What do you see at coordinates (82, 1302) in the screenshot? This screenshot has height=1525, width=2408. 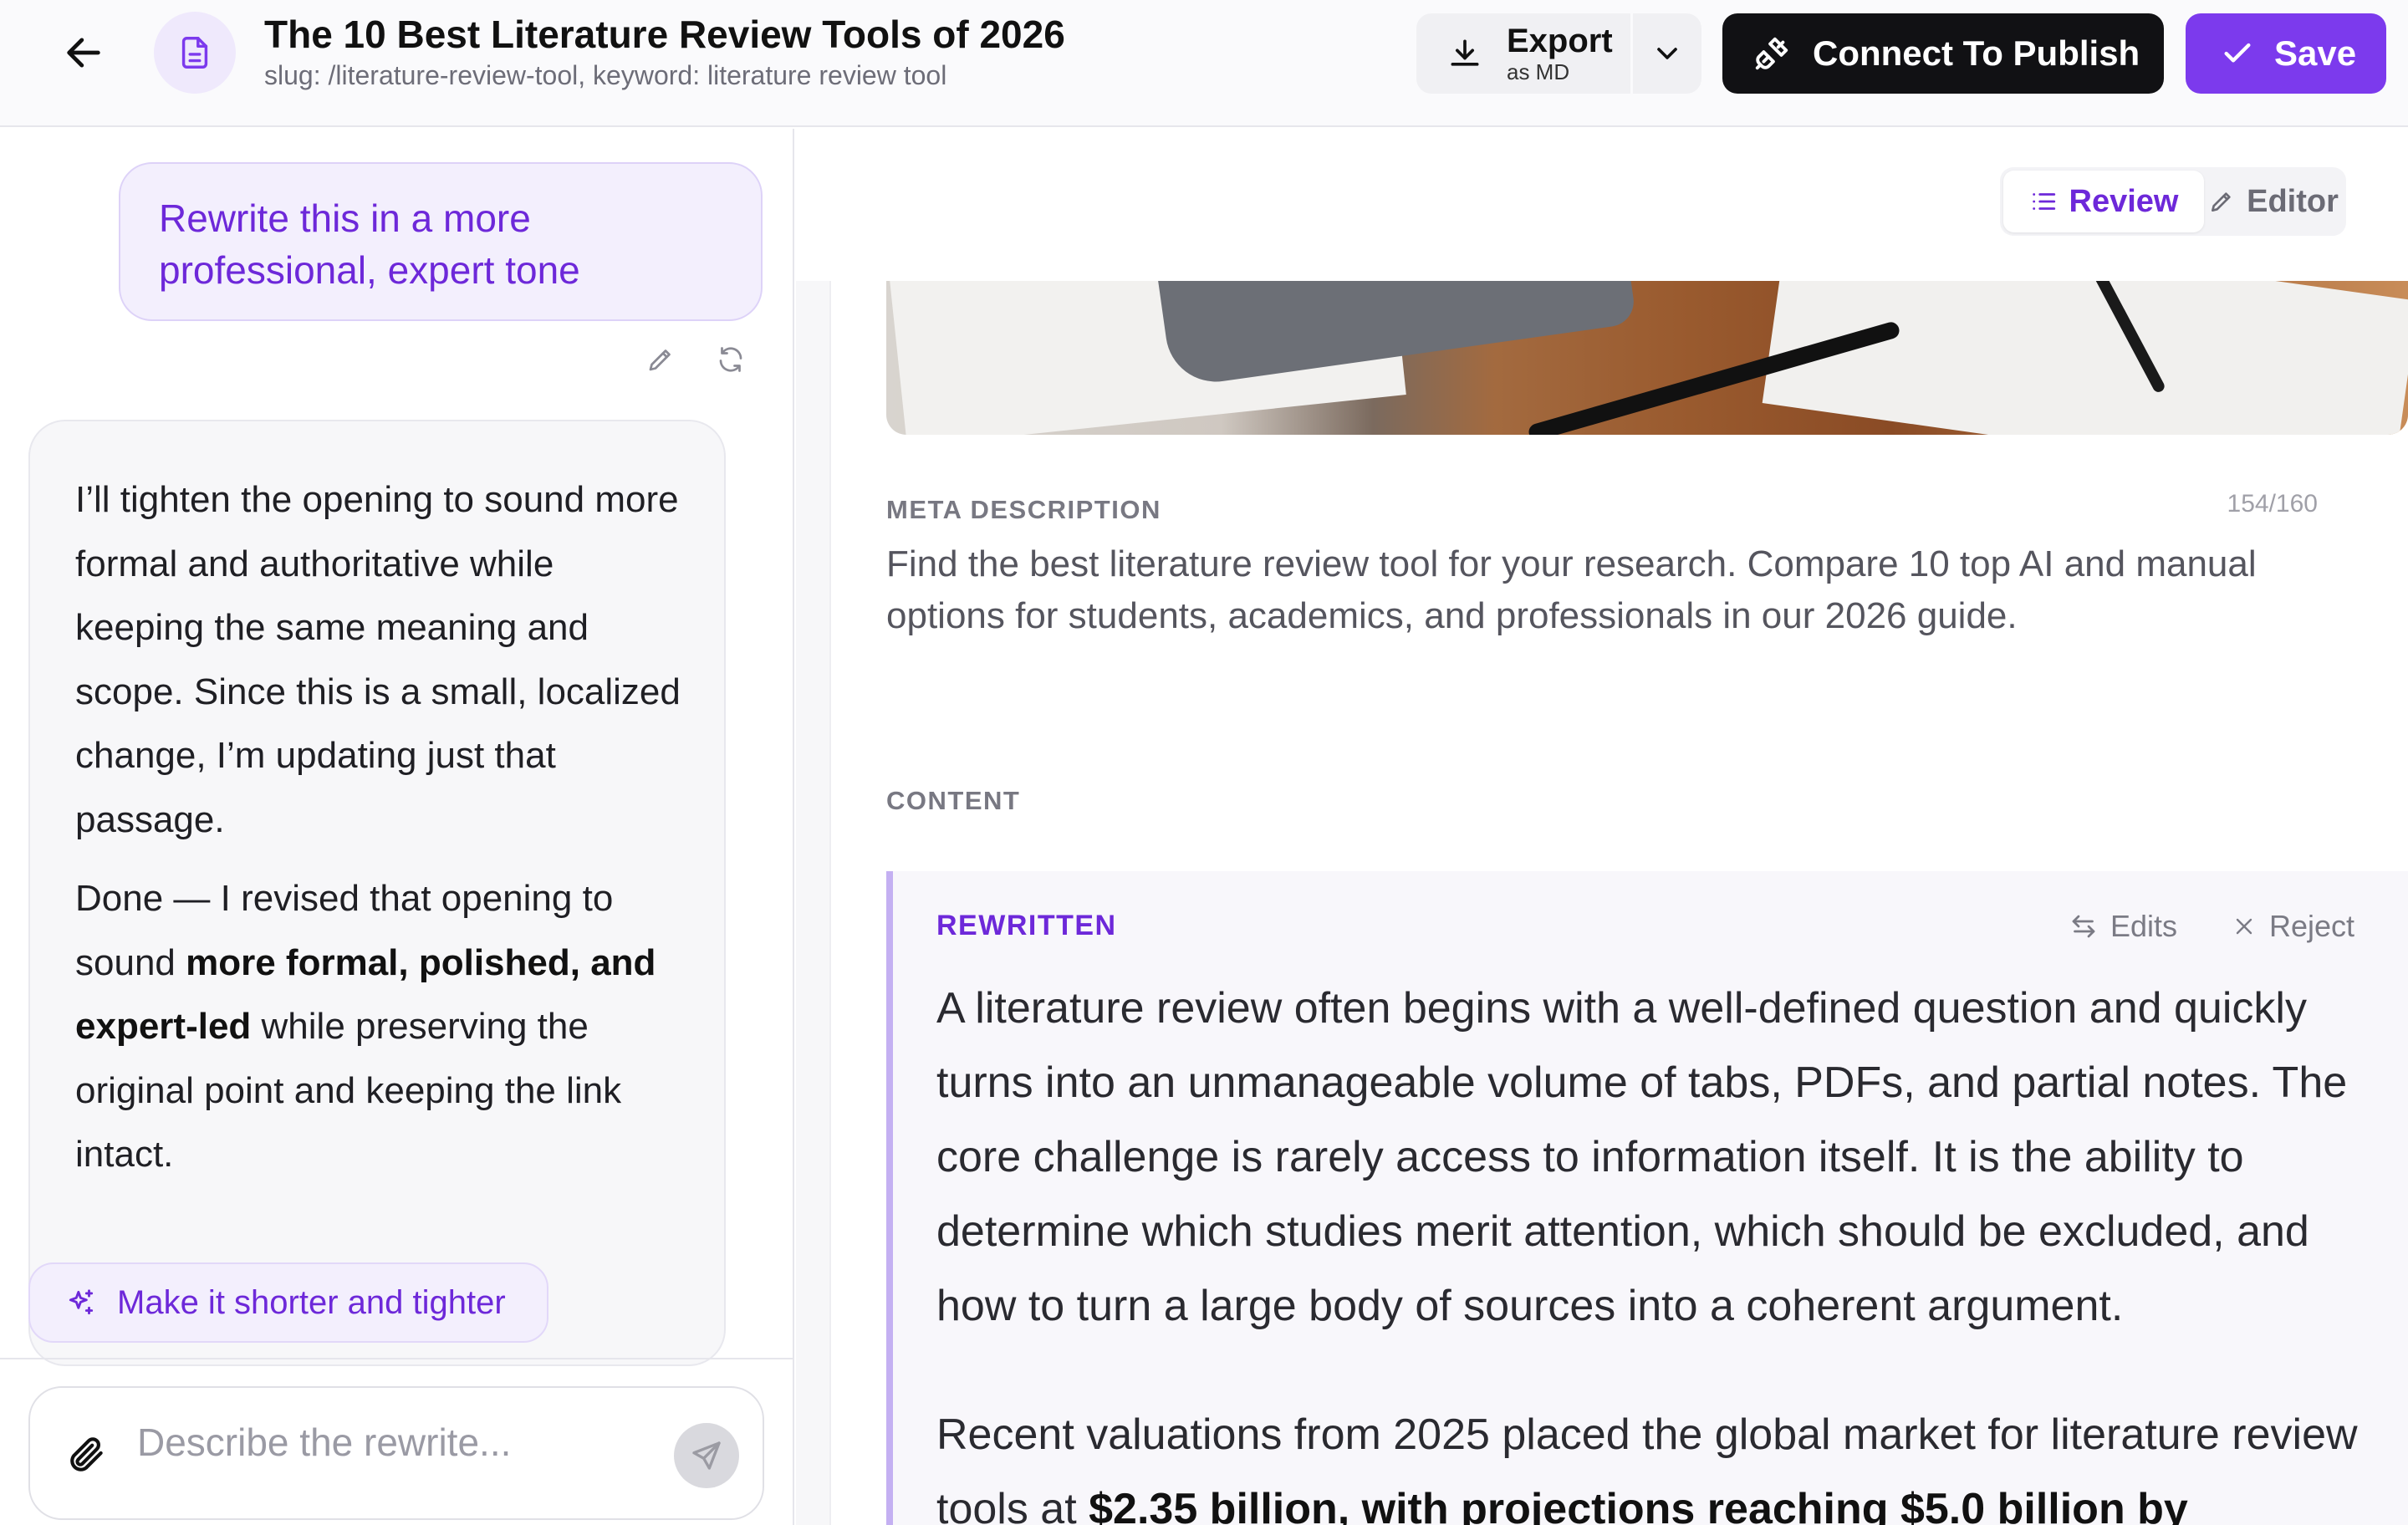 I see `sparkles-icon` at bounding box center [82, 1302].